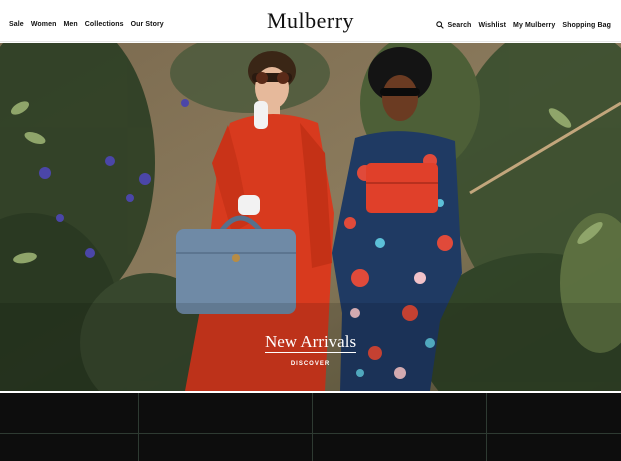 This screenshot has height=461, width=621. I want to click on search-icon, so click(440, 25).